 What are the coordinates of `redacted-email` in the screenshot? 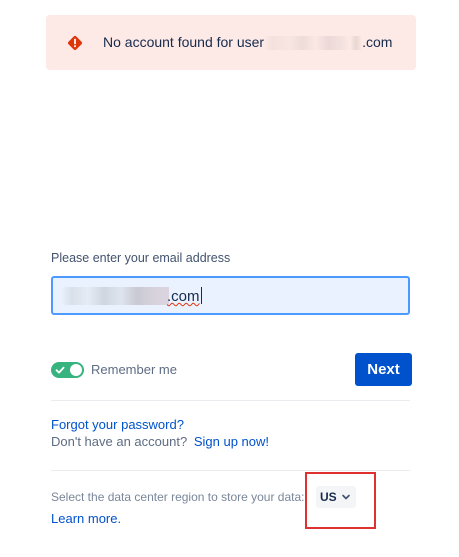 It's located at (307, 43).